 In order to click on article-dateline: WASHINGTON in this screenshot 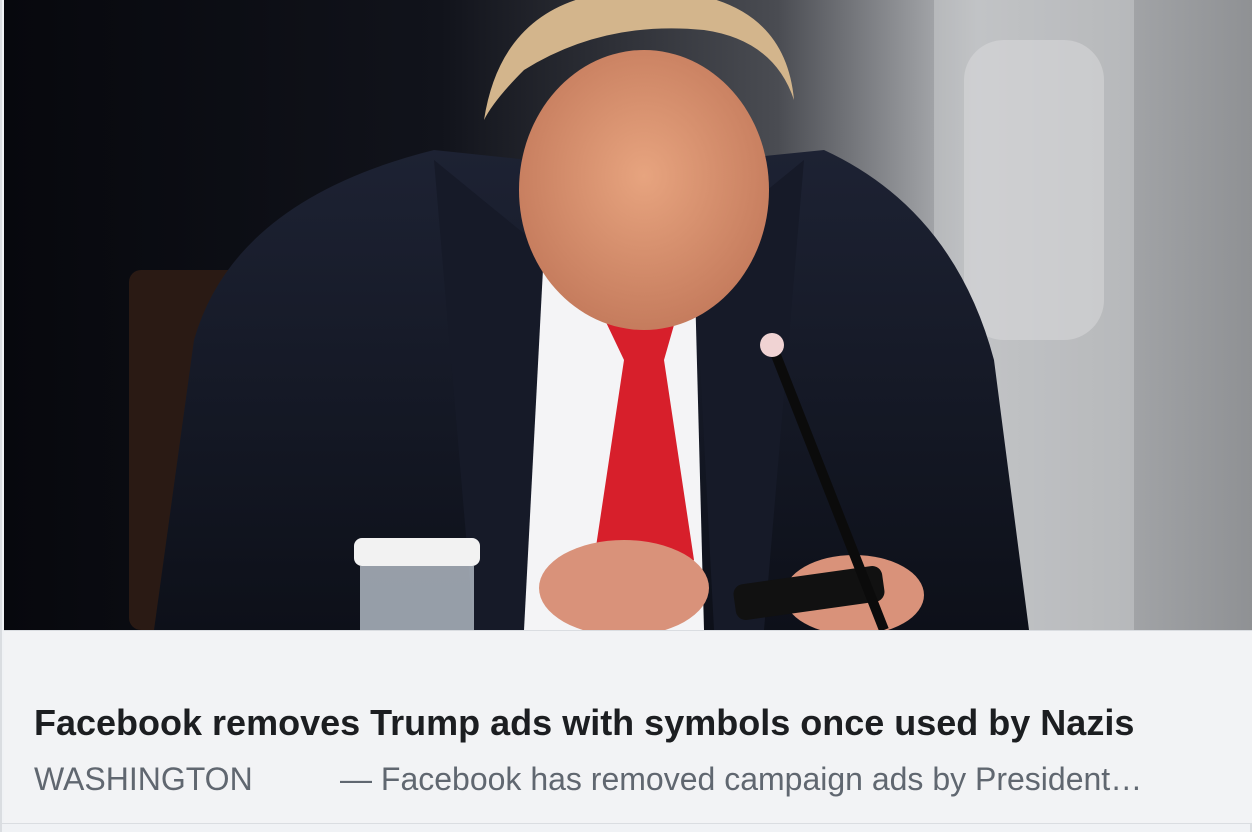, I will do `click(143, 779)`.